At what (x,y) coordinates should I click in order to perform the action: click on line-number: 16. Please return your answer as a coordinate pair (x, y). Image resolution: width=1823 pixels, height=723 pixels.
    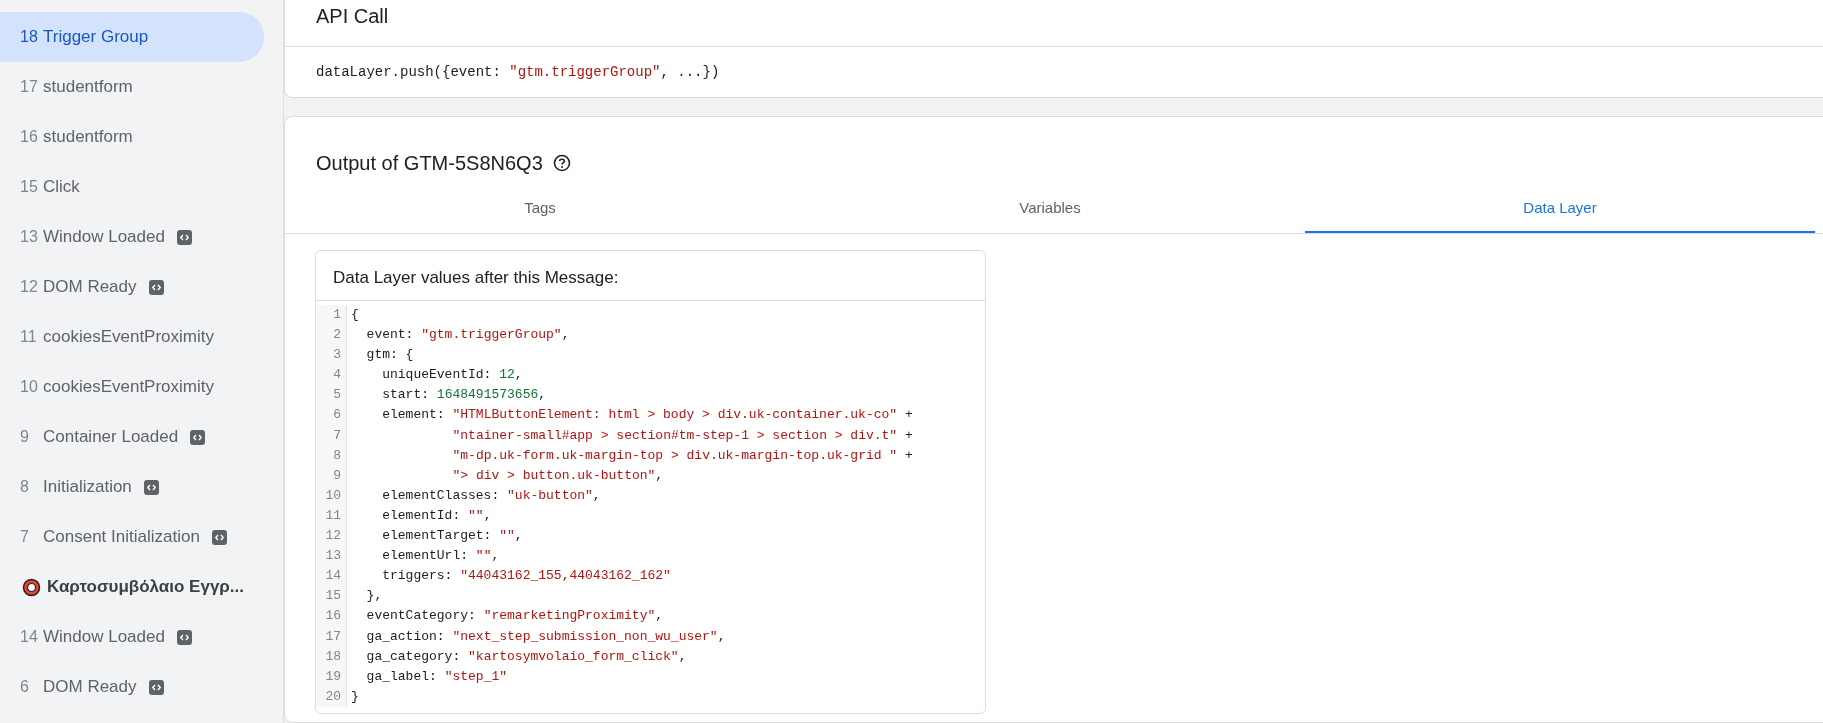
    Looking at the image, I should click on (331, 616).